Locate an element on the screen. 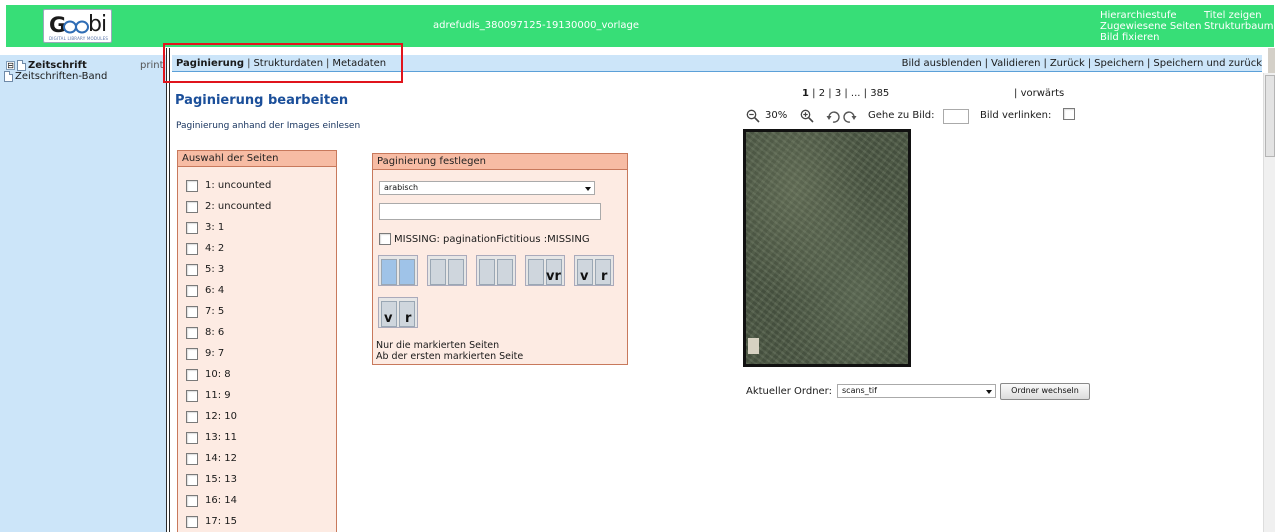 This screenshot has height=532, width=1275. page-row: 5: 3 is located at coordinates (228, 269).